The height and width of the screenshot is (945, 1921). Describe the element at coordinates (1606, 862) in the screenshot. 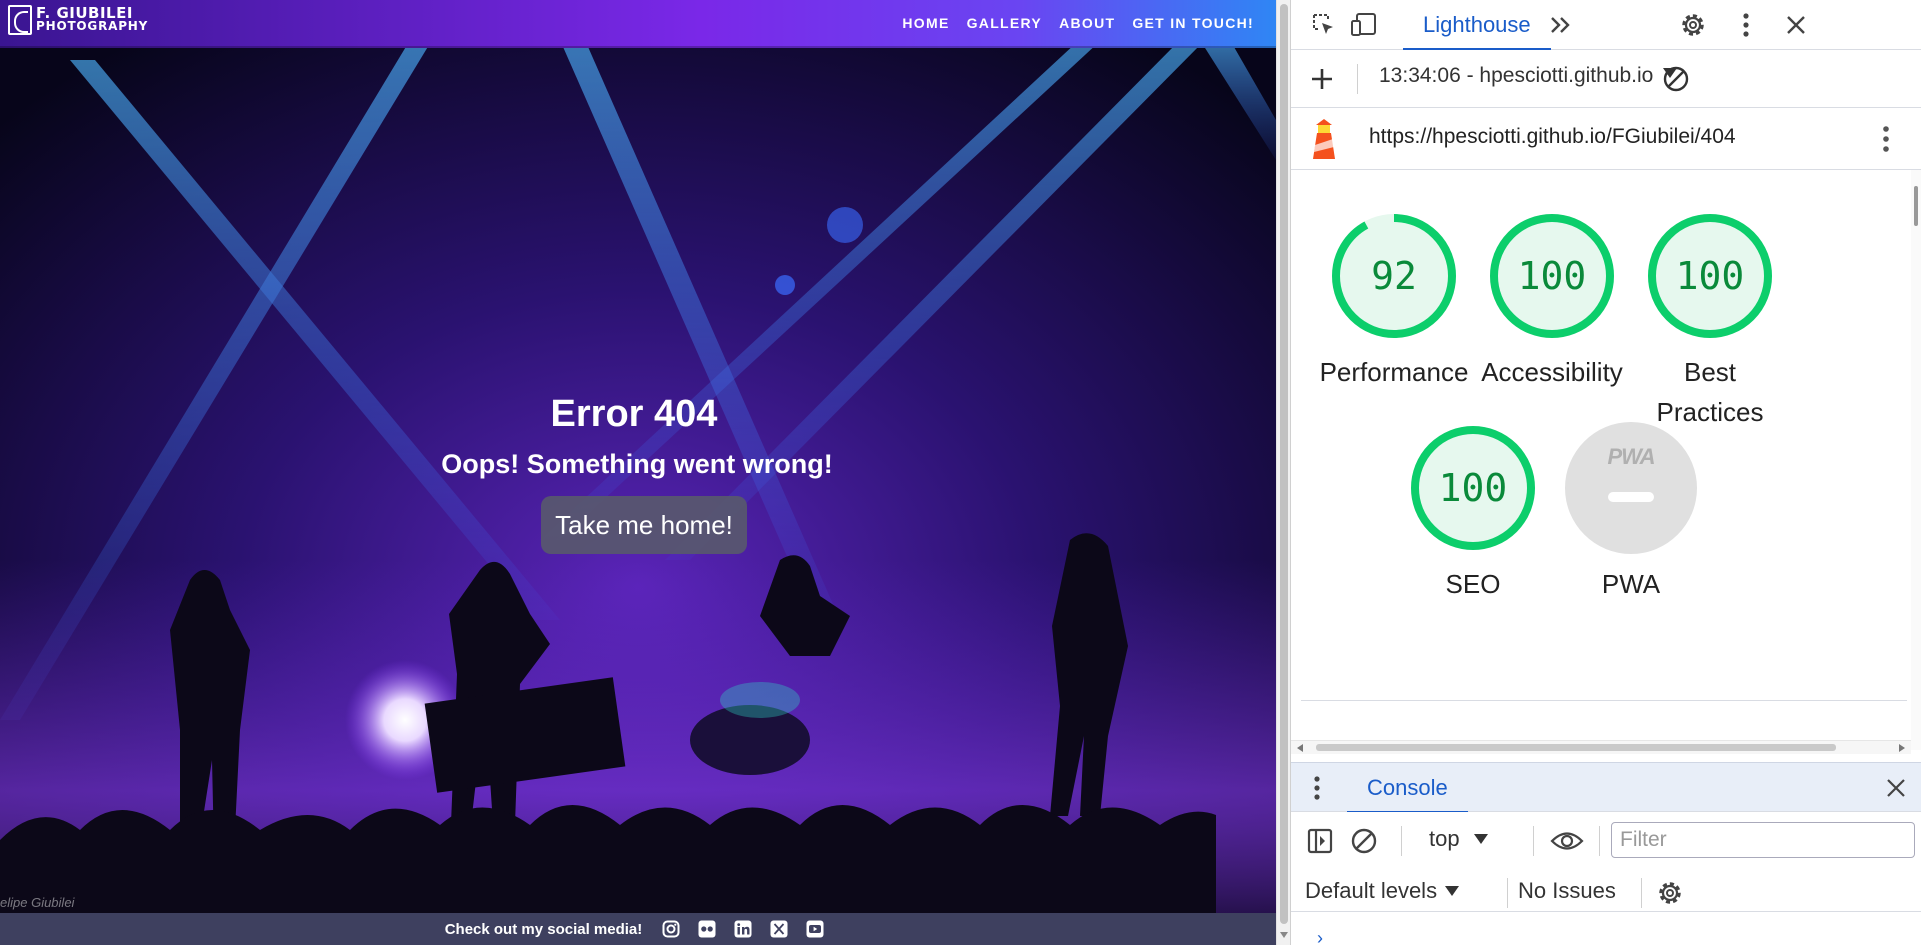

I see `console-toolbar: top Default levels No Issues` at that location.